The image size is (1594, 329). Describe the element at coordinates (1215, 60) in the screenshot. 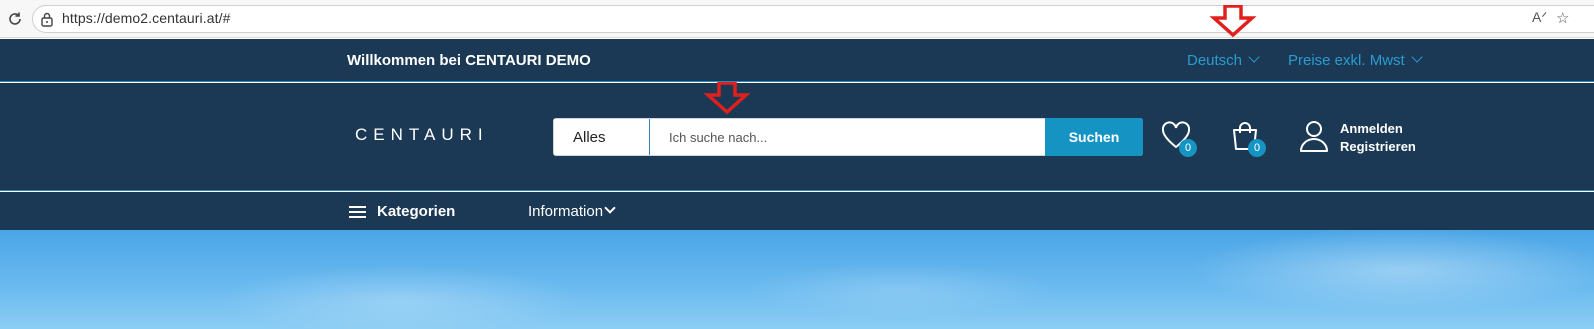

I see `language-label: Deutsch` at that location.